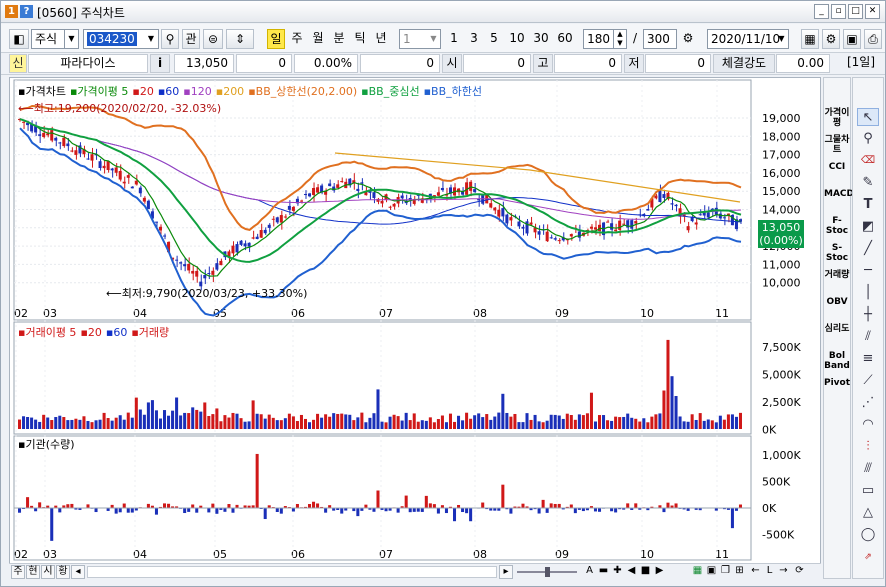 This screenshot has height=587, width=886. I want to click on zoom-in-icon: ✚, so click(617, 572).